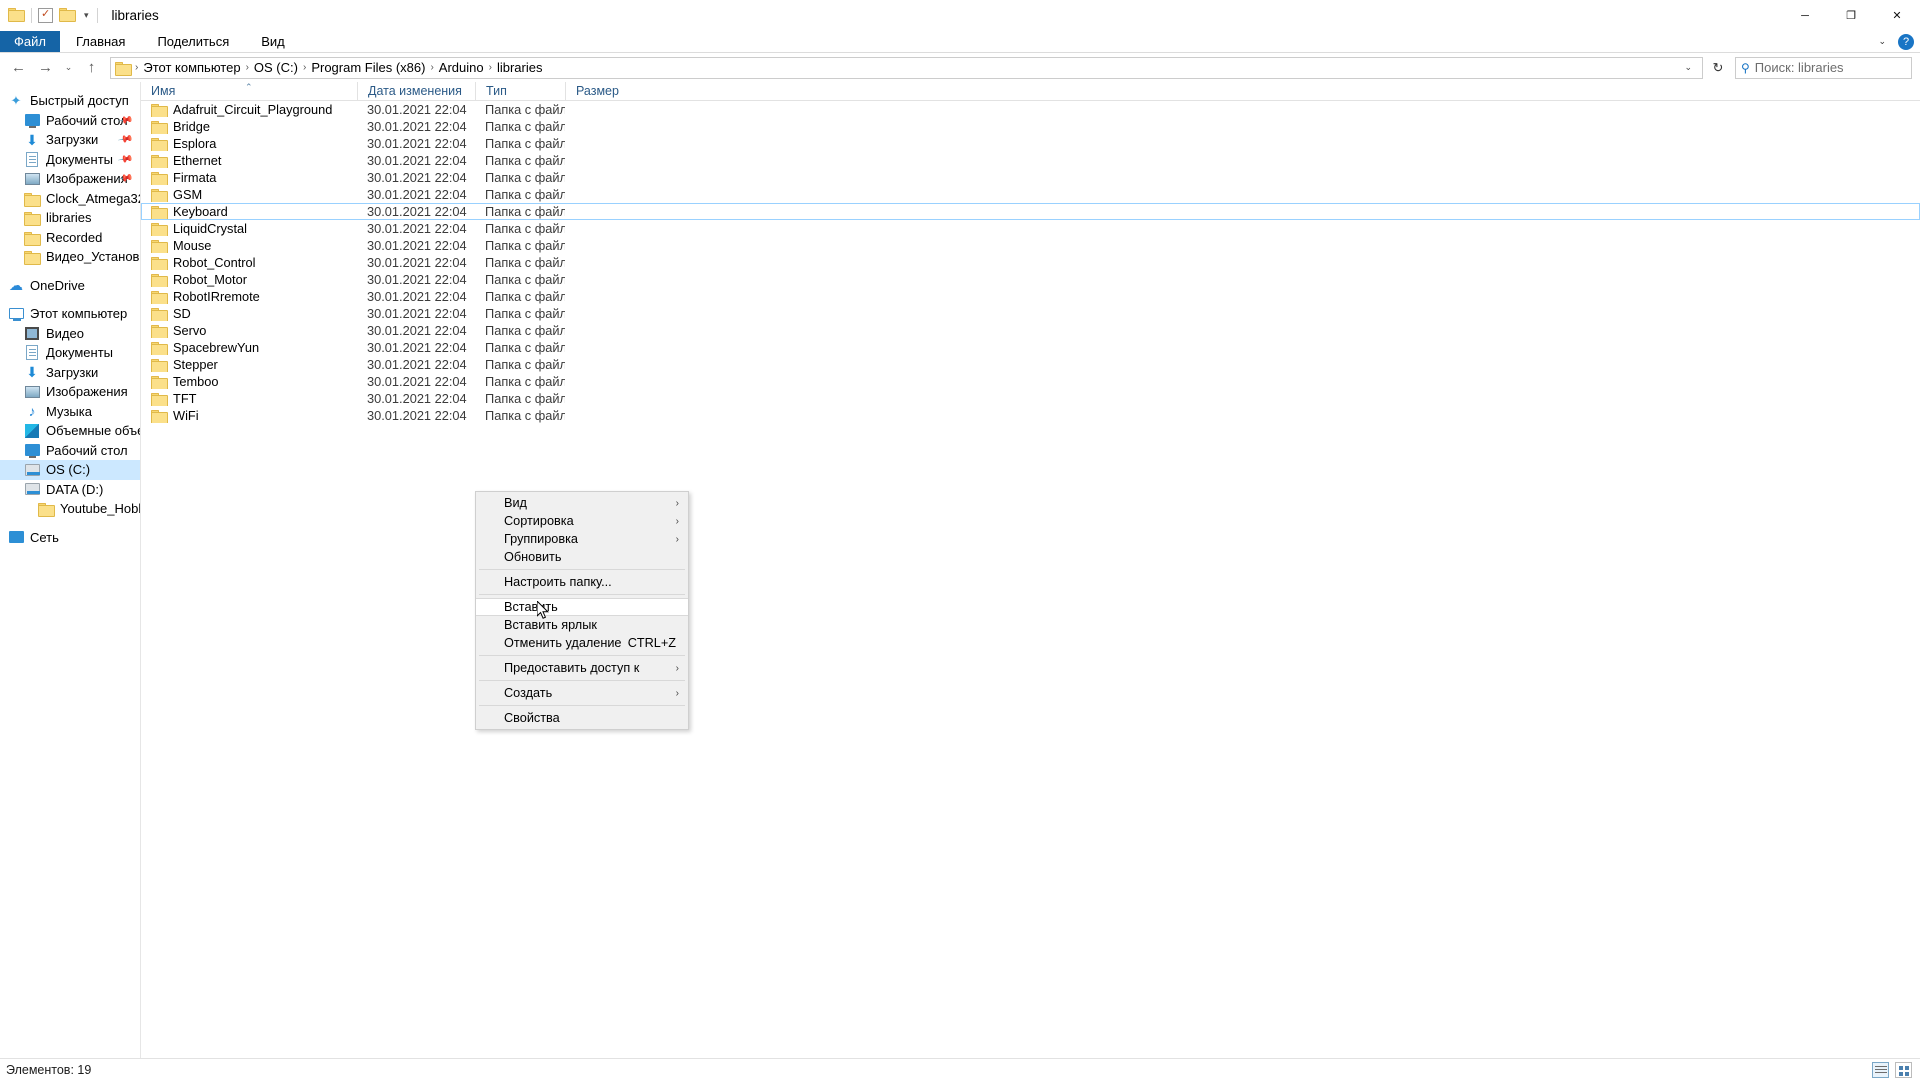  What do you see at coordinates (74, 237) in the screenshot?
I see `sidebar-item-label: Recorded` at bounding box center [74, 237].